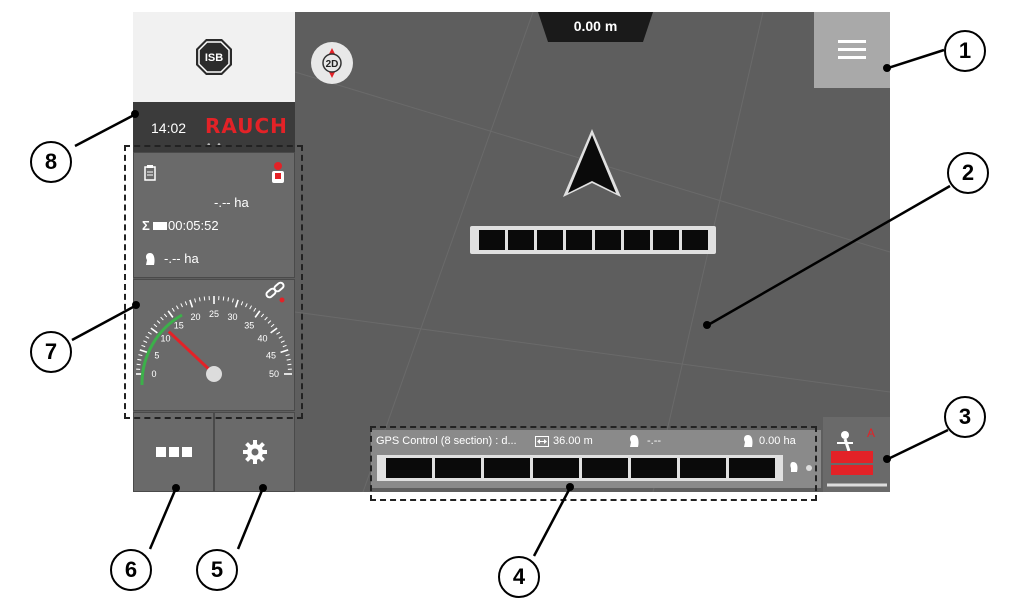 This screenshot has height=602, width=1013. I want to click on callout-5: 5, so click(217, 570).